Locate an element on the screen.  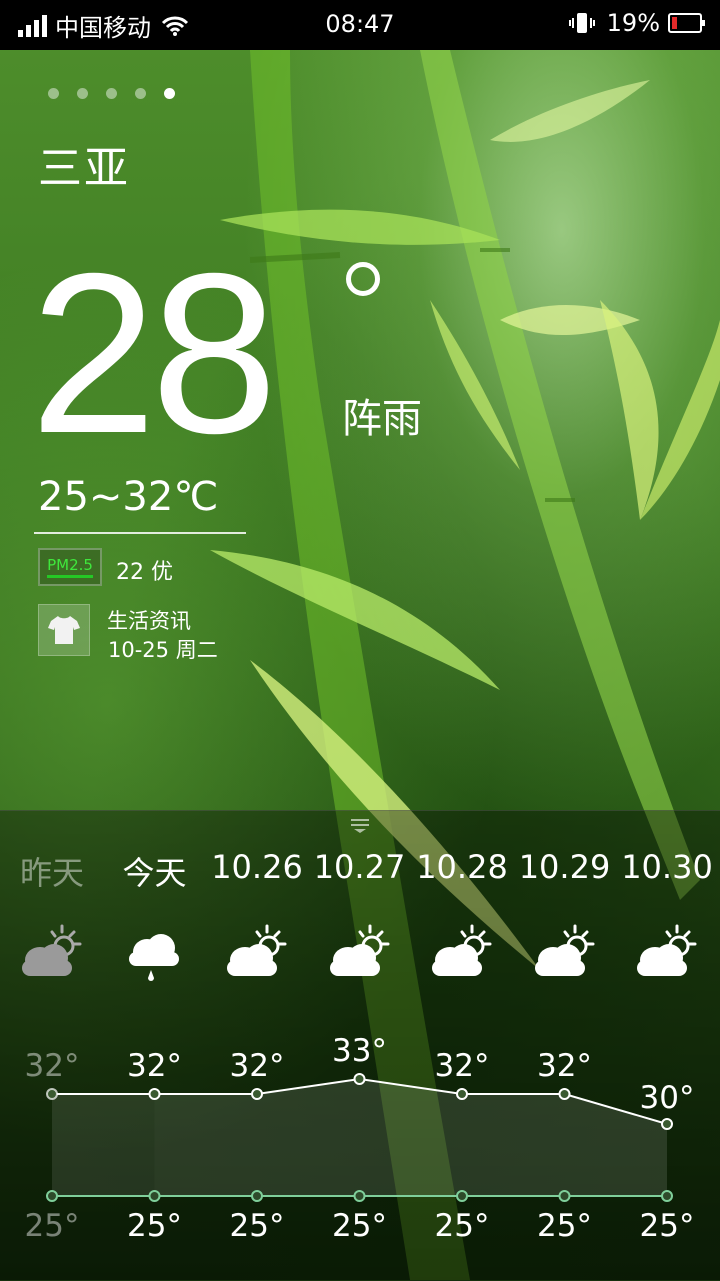
chart-area-yesterday is located at coordinates (103, 1145).